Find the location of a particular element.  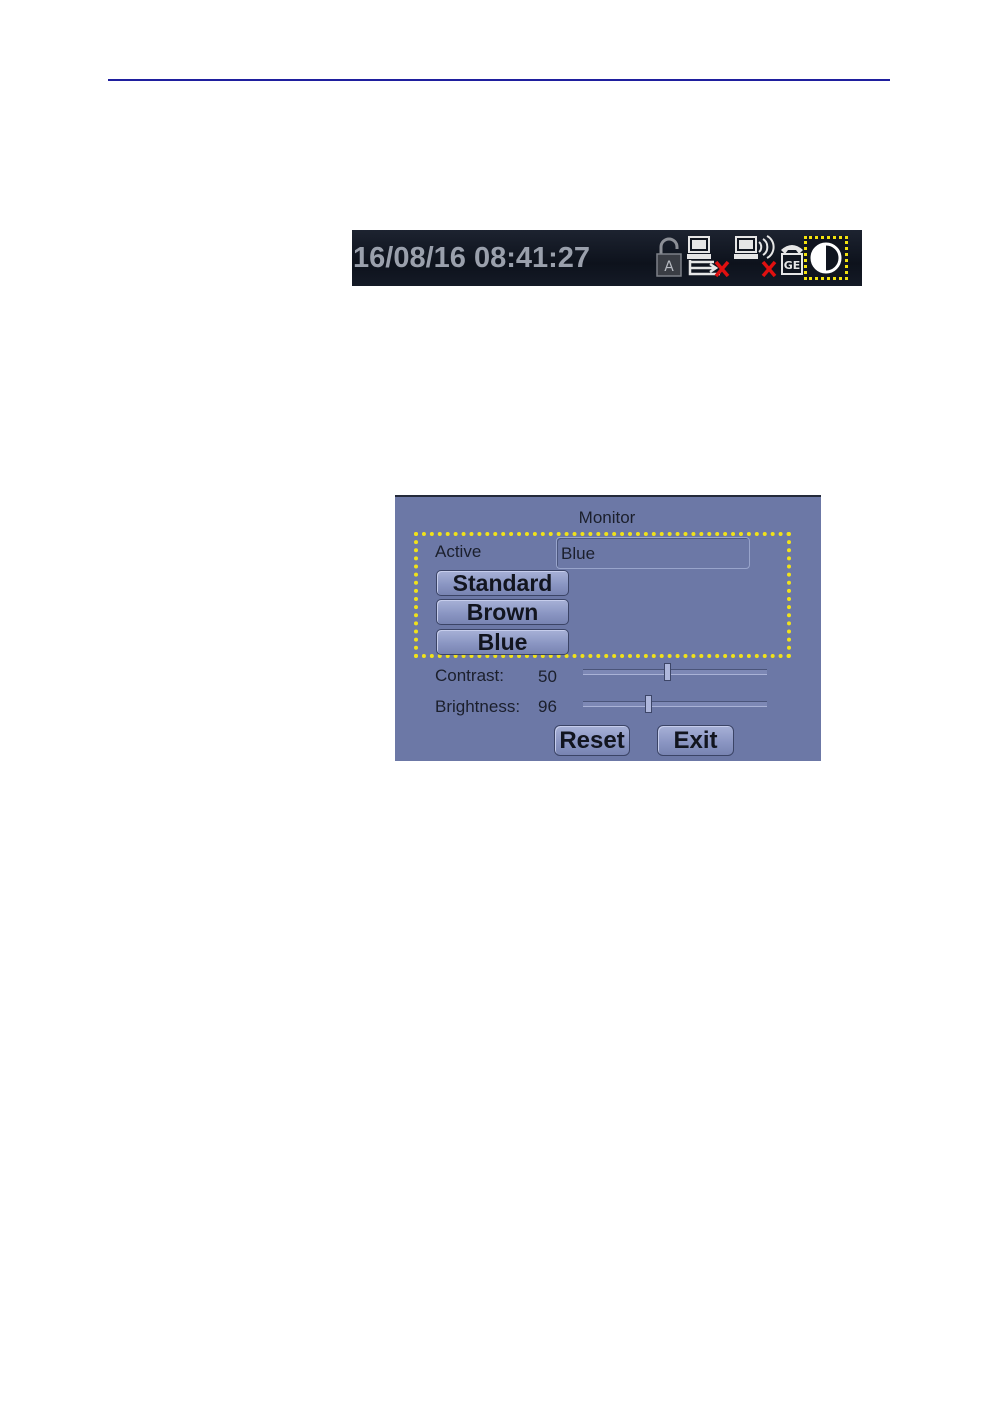

ge-phone-icon: GE is located at coordinates (792, 259).